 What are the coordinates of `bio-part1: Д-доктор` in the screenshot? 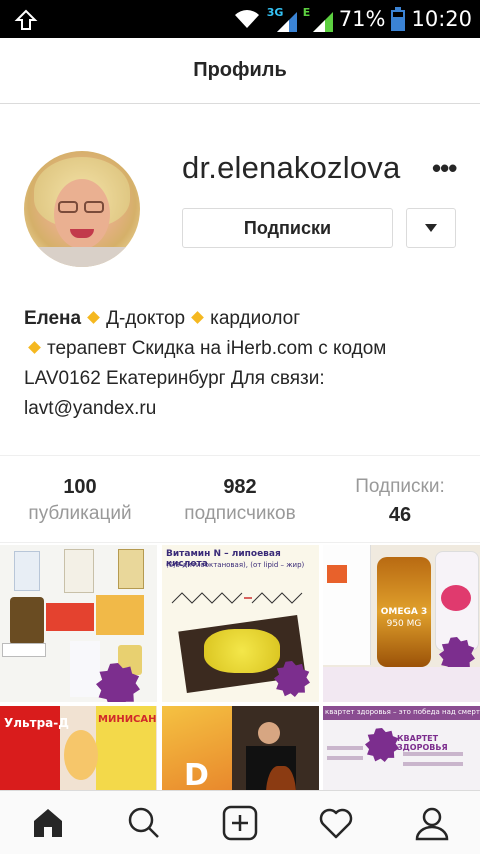 It's located at (146, 318).